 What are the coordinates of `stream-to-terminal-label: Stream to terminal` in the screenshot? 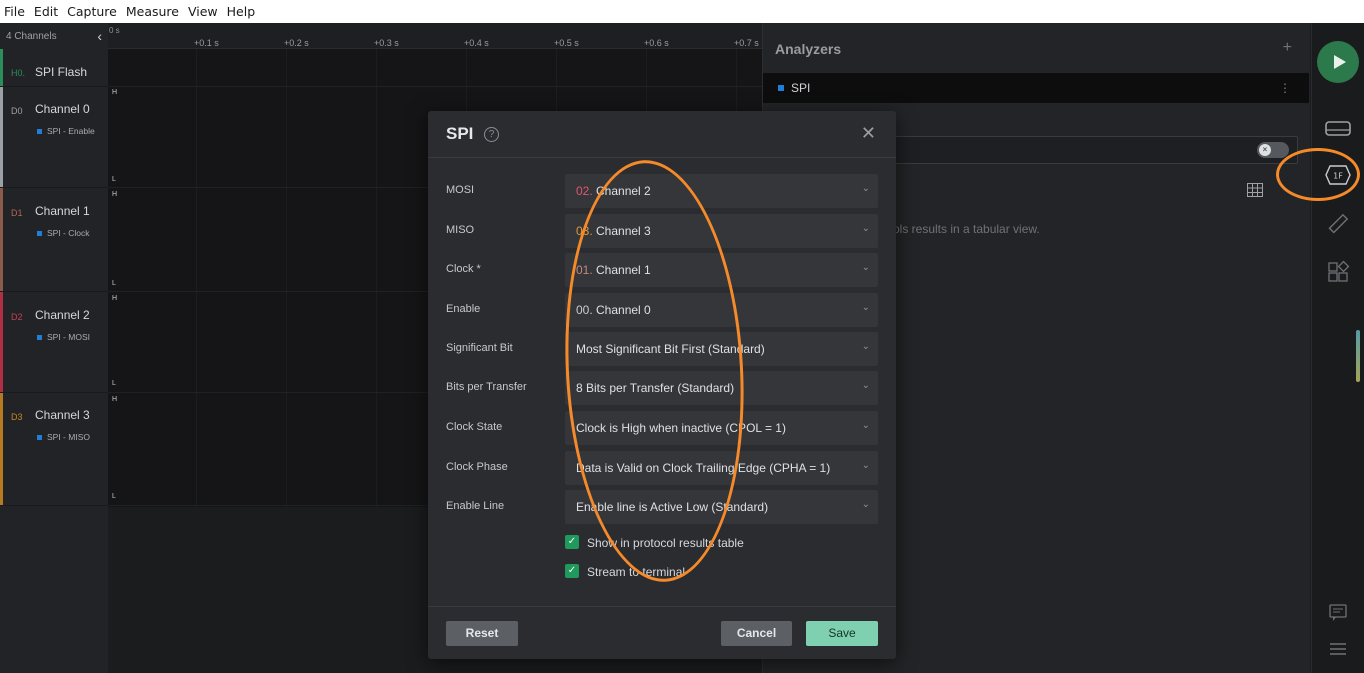 It's located at (636, 572).